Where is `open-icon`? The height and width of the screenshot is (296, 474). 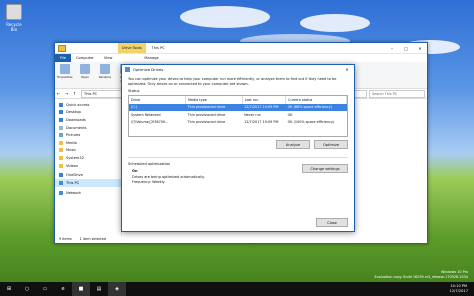
open-icon is located at coordinates (85, 69).